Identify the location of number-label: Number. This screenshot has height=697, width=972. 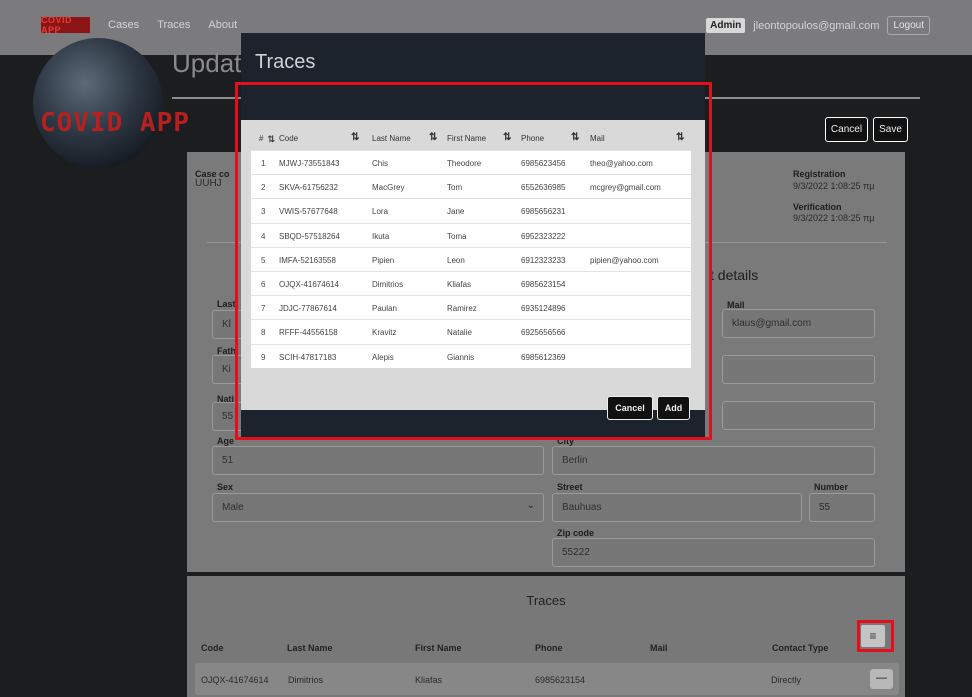
(831, 487).